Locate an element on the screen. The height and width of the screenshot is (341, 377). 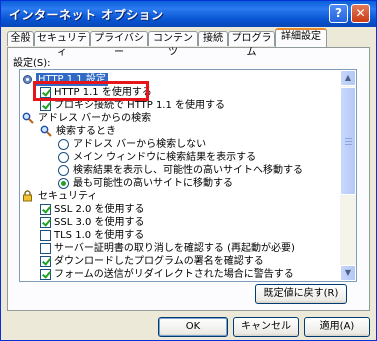
tab-programs: プログラム is located at coordinates (251, 44).